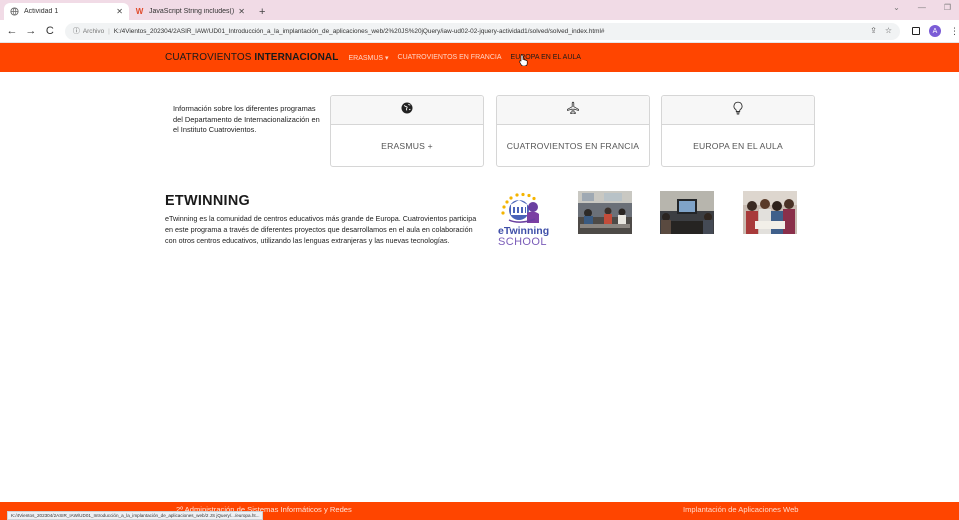  I want to click on card-erasmus: ERASMUS +, so click(407, 131).